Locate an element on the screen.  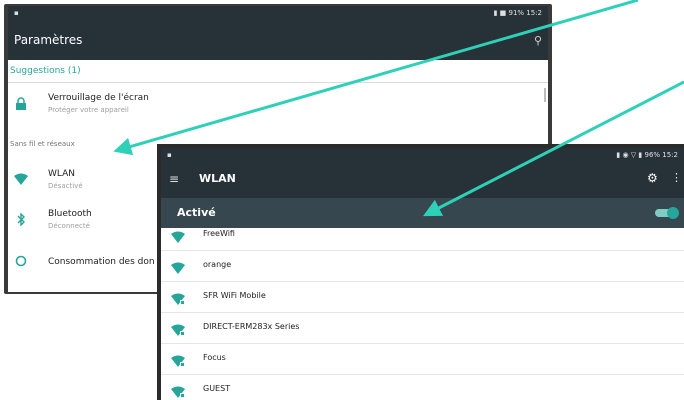
network-row: FreeWifi is located at coordinates (422, 239).